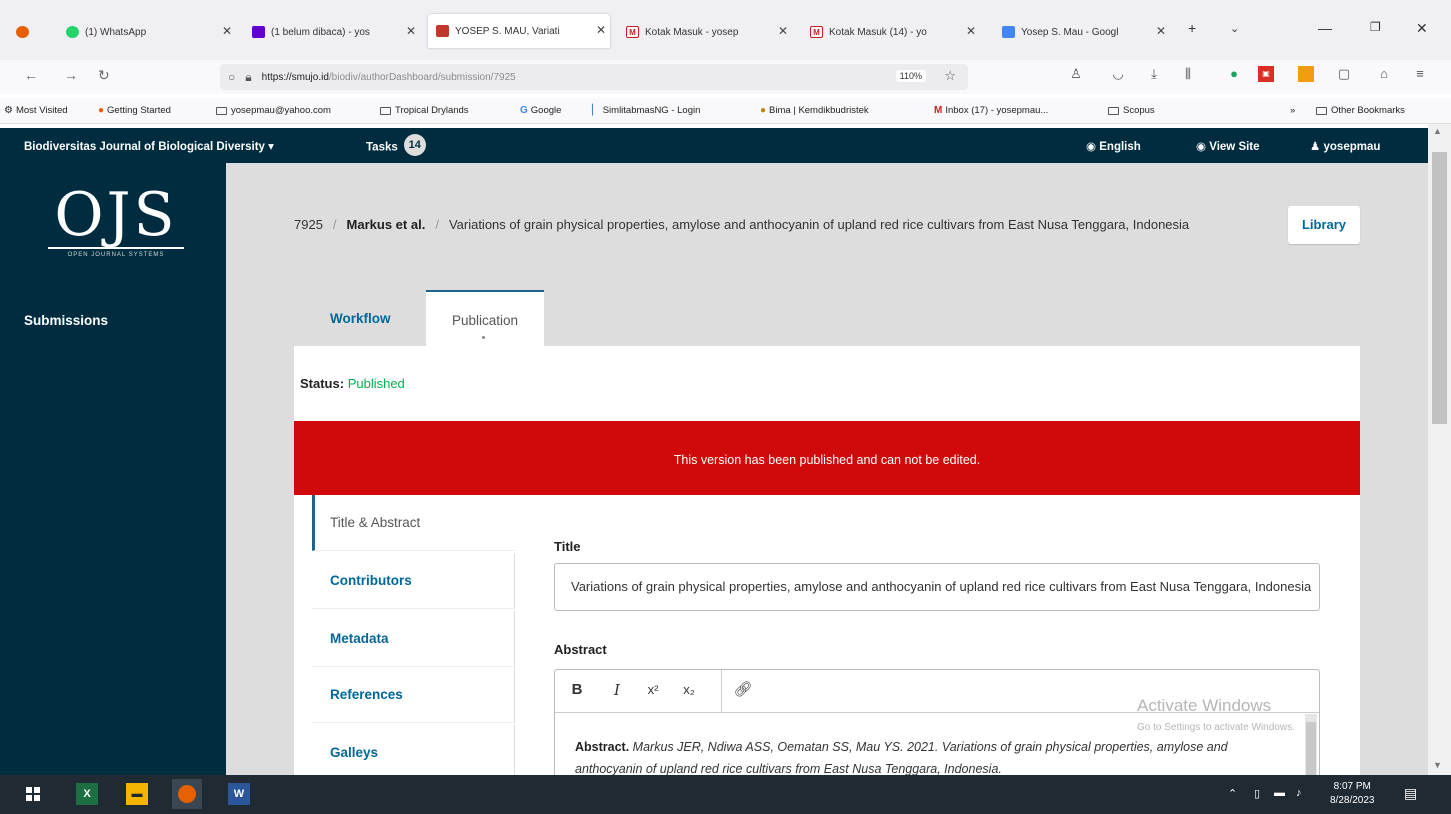 The height and width of the screenshot is (814, 1451). I want to click on user-menu: ♟ yosepmau, so click(1345, 146).